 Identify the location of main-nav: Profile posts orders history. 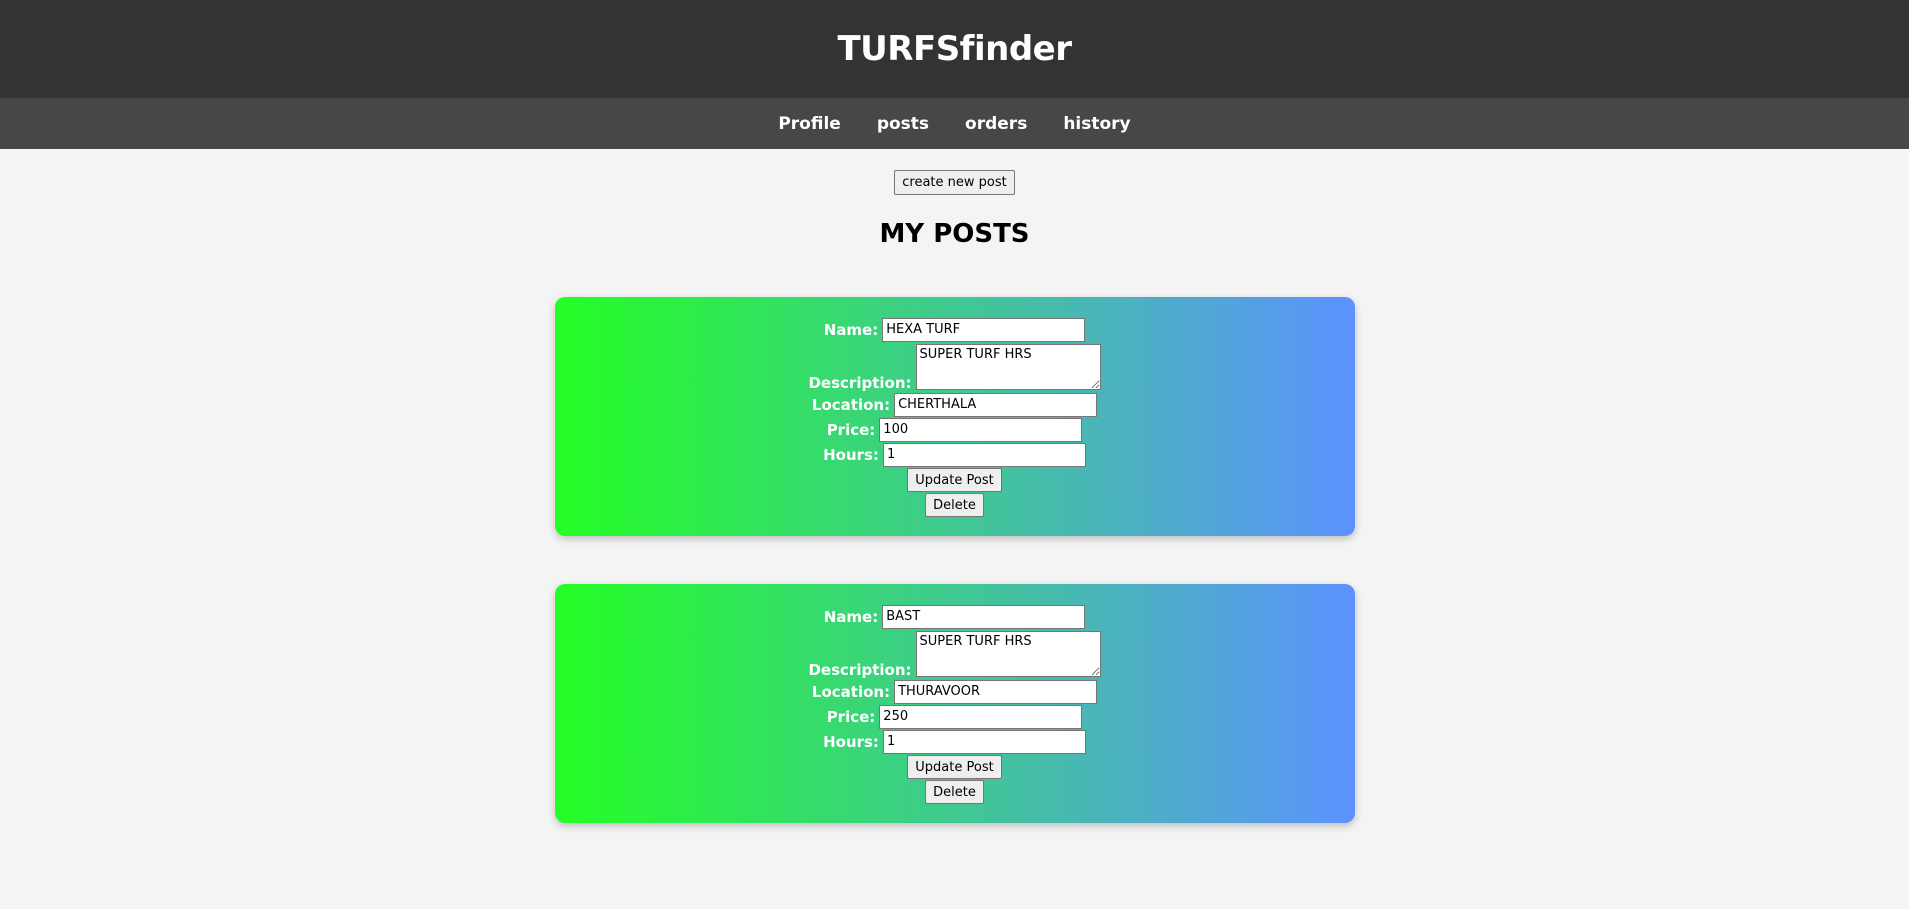
(954, 123).